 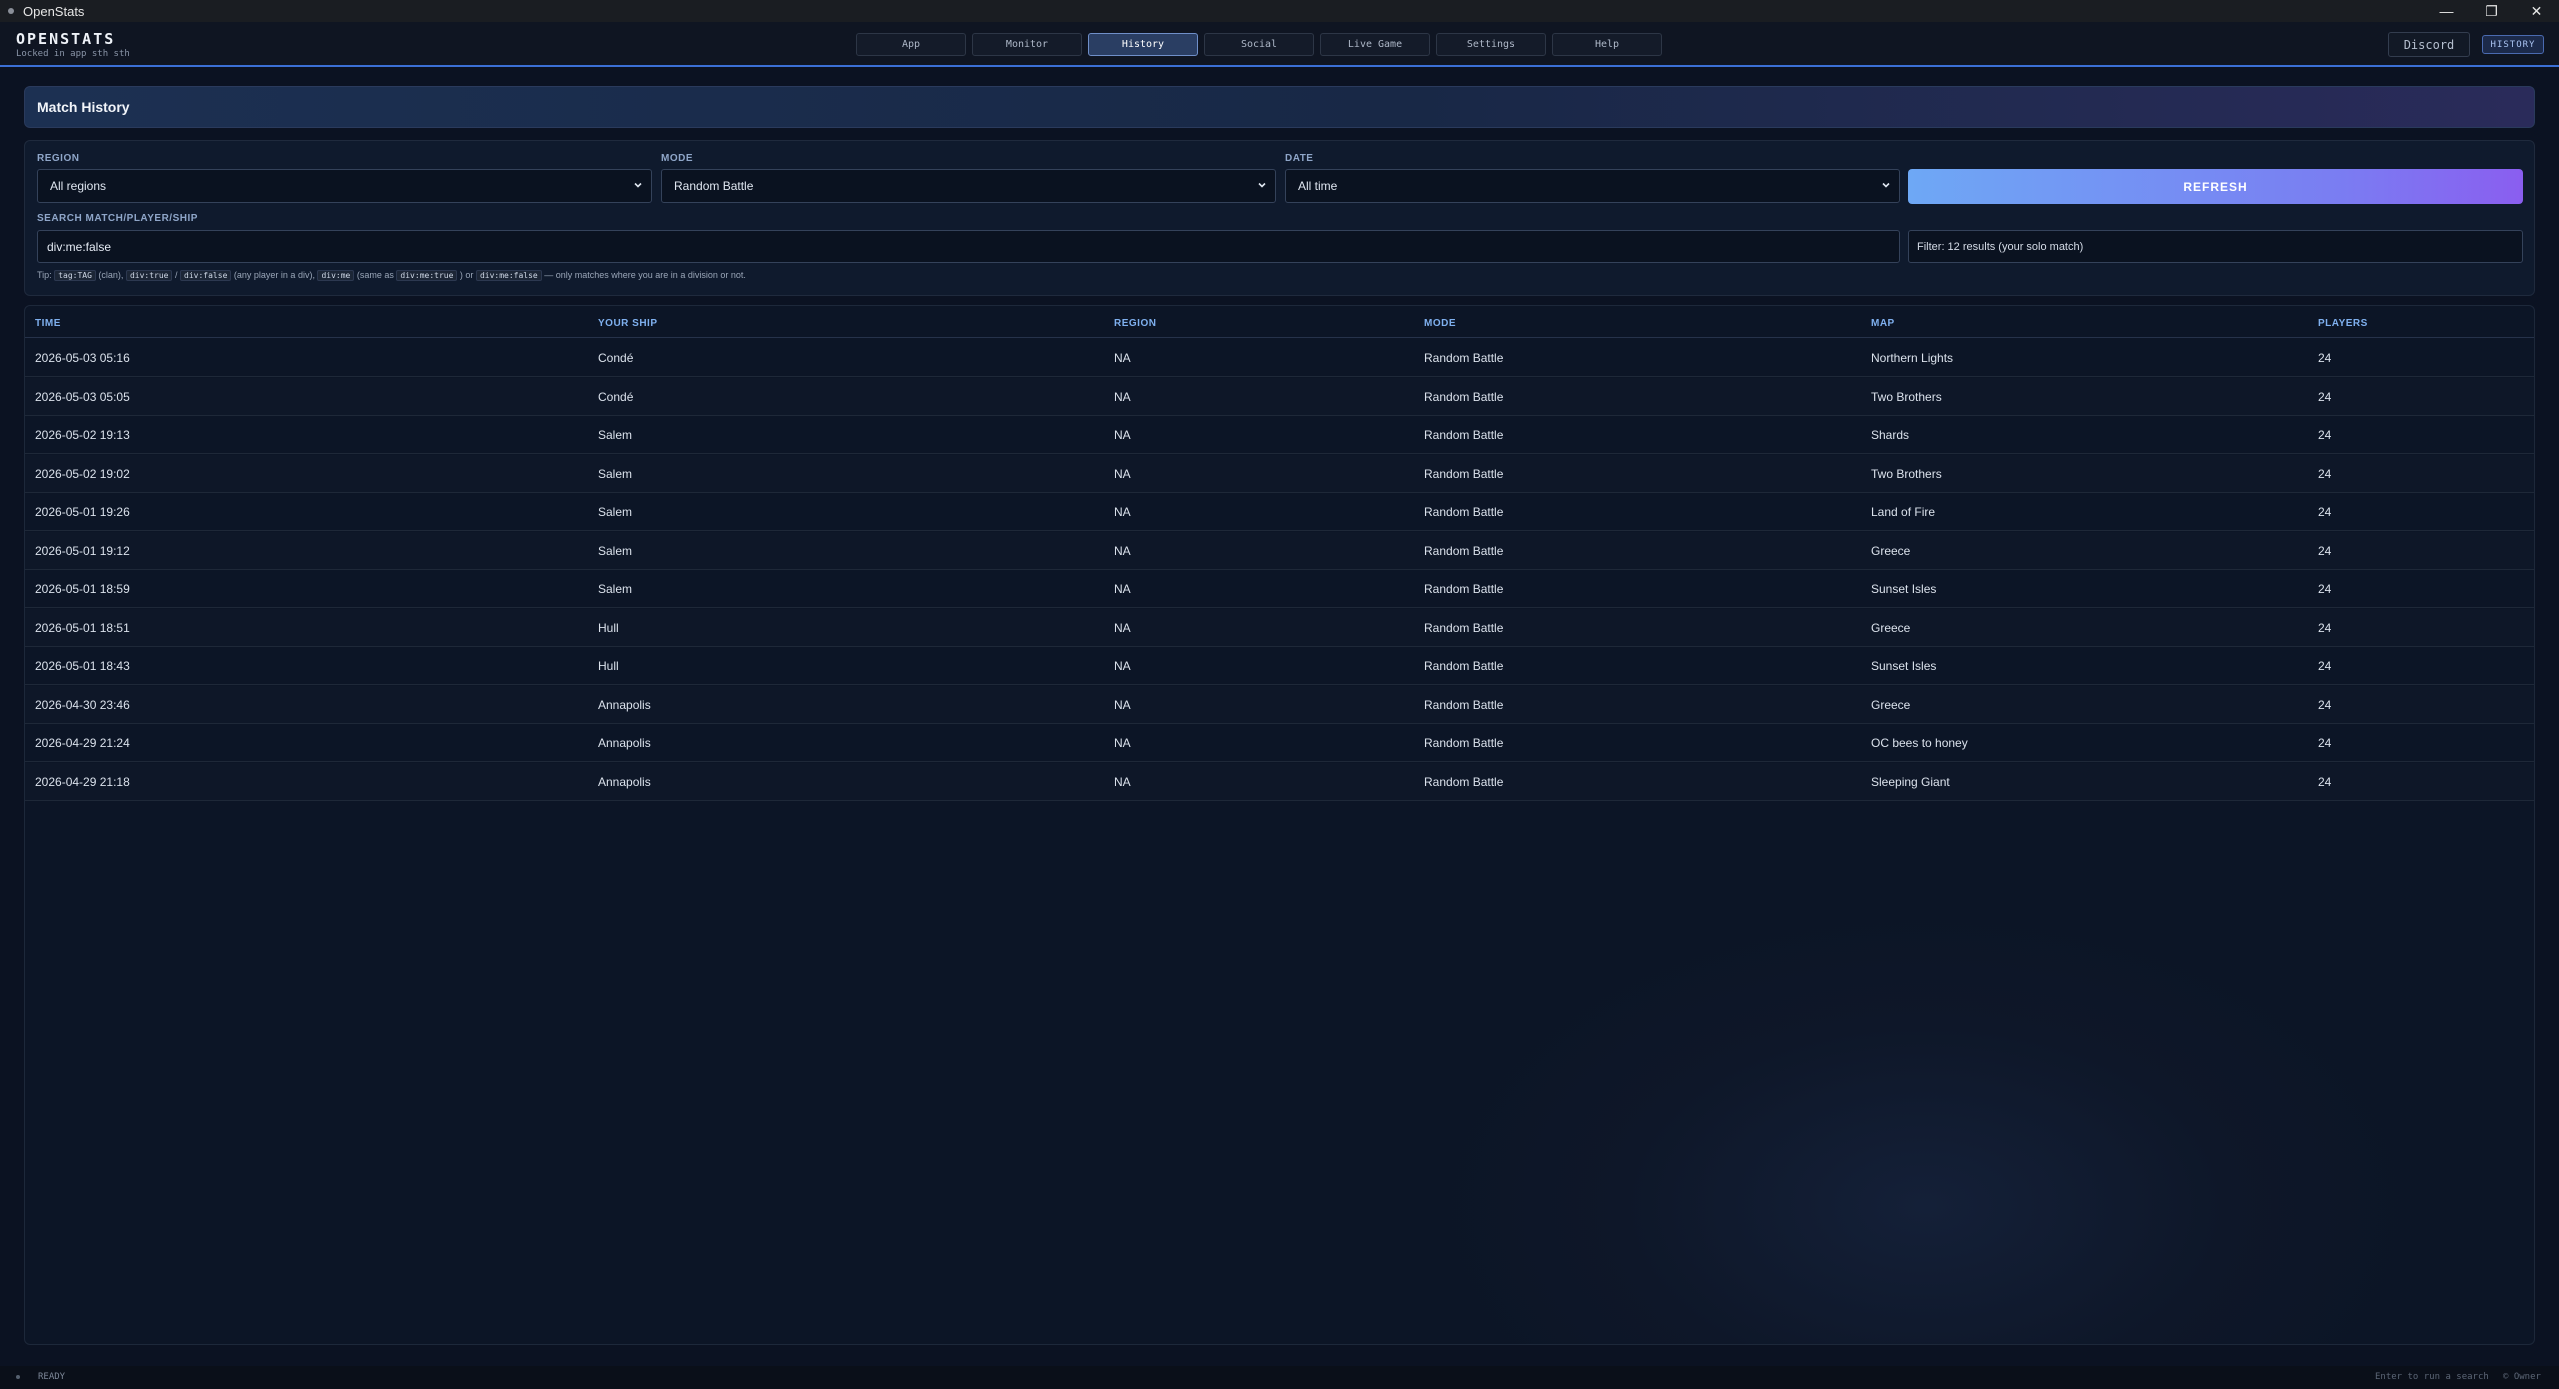 What do you see at coordinates (82, 666) in the screenshot?
I see `cell-time: 2026-05-01 18:43` at bounding box center [82, 666].